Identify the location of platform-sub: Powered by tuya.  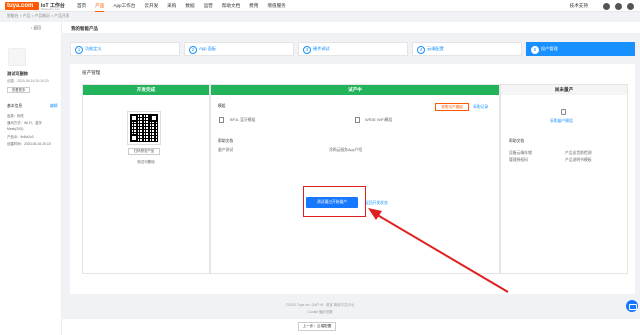
(50, 9).